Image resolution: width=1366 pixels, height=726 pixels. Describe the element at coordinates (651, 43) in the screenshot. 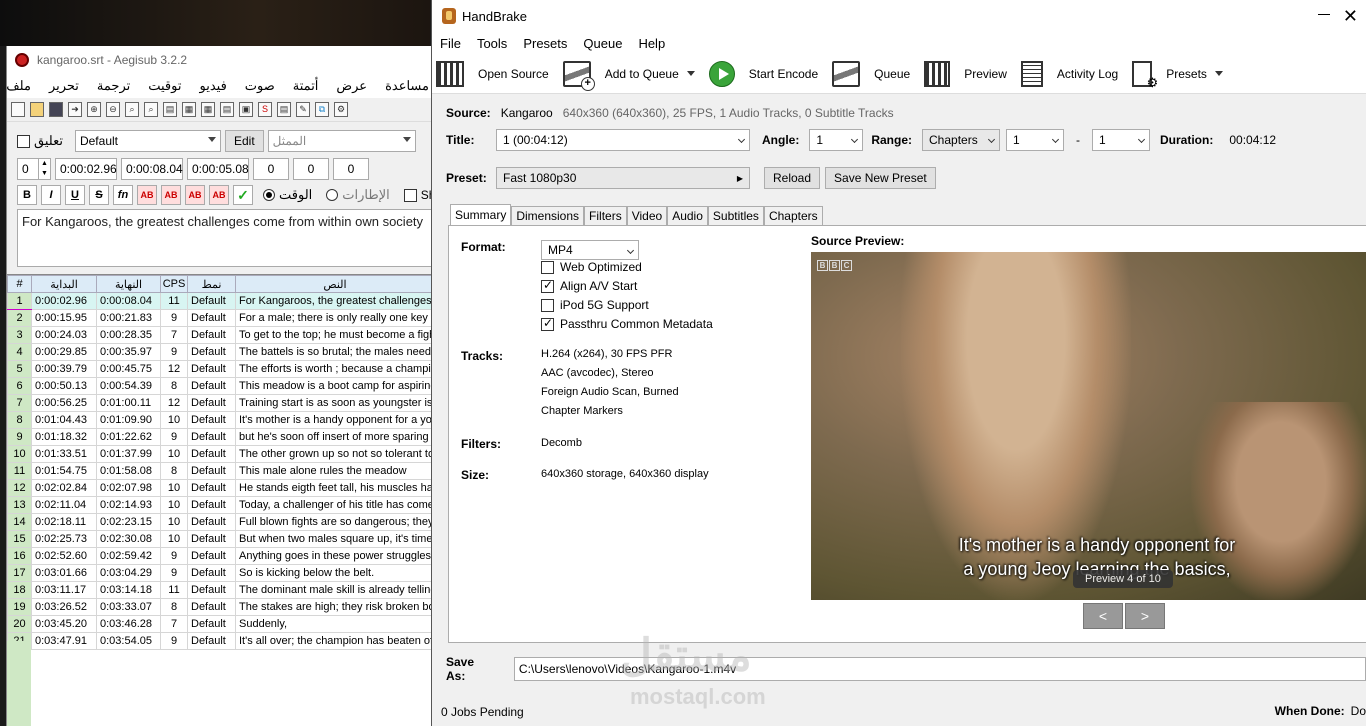

I see `handbrake-menu-item: Help` at that location.